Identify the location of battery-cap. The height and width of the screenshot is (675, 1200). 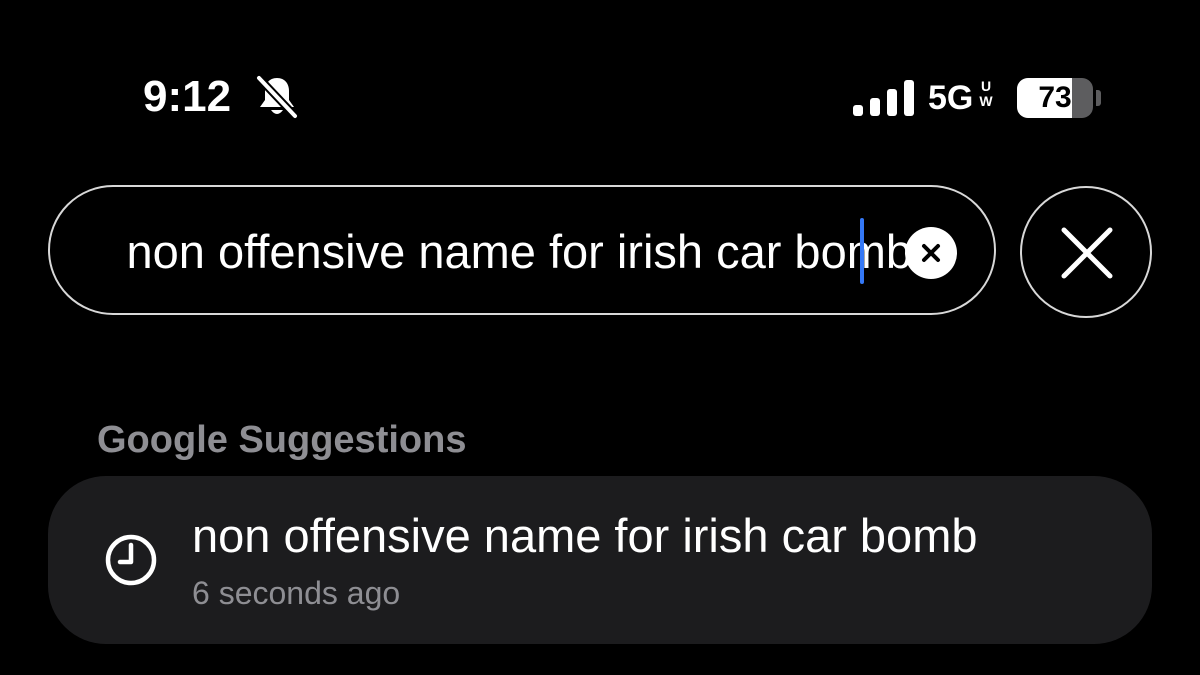
(1098, 98).